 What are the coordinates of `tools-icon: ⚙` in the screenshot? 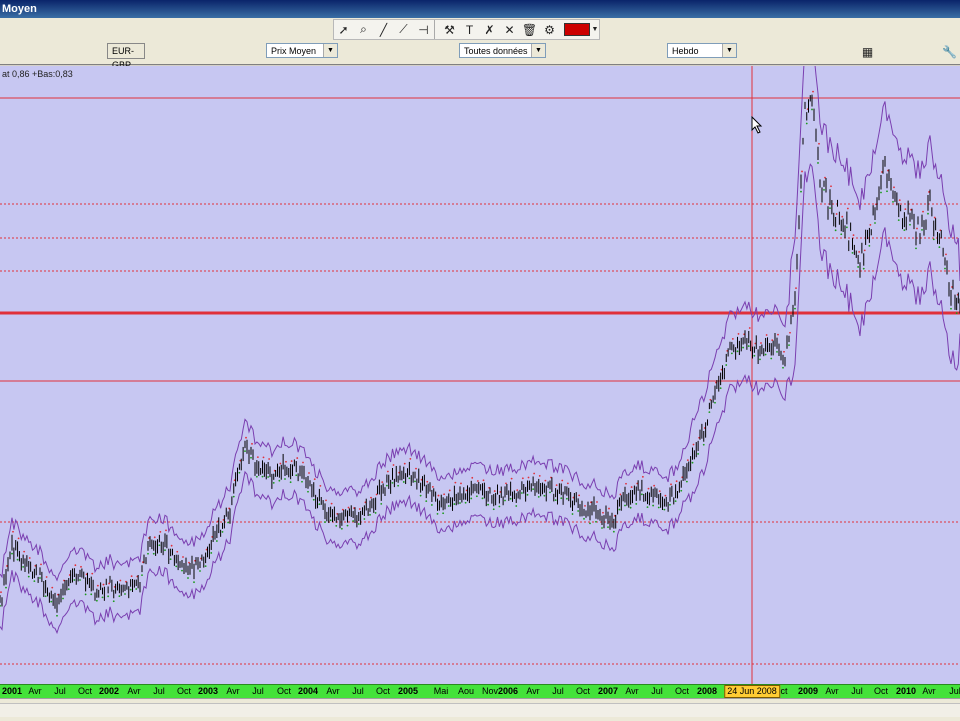 It's located at (549, 29).